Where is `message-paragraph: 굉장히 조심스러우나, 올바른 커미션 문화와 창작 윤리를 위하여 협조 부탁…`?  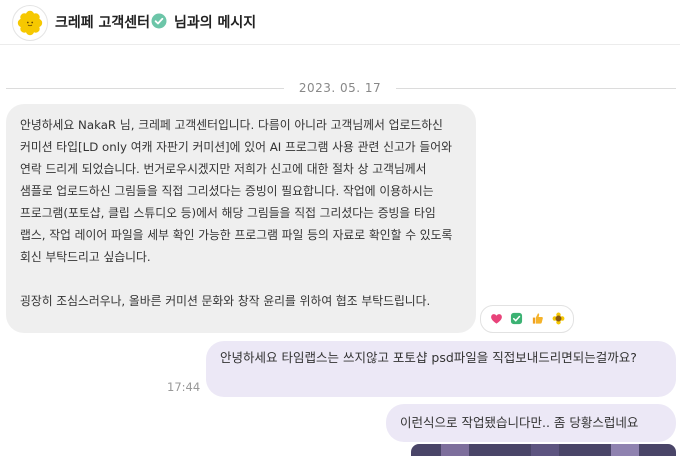 message-paragraph: 굉장히 조심스러우나, 올바른 커미션 문화와 창작 윤리를 위하여 협조 부탁… is located at coordinates (225, 301).